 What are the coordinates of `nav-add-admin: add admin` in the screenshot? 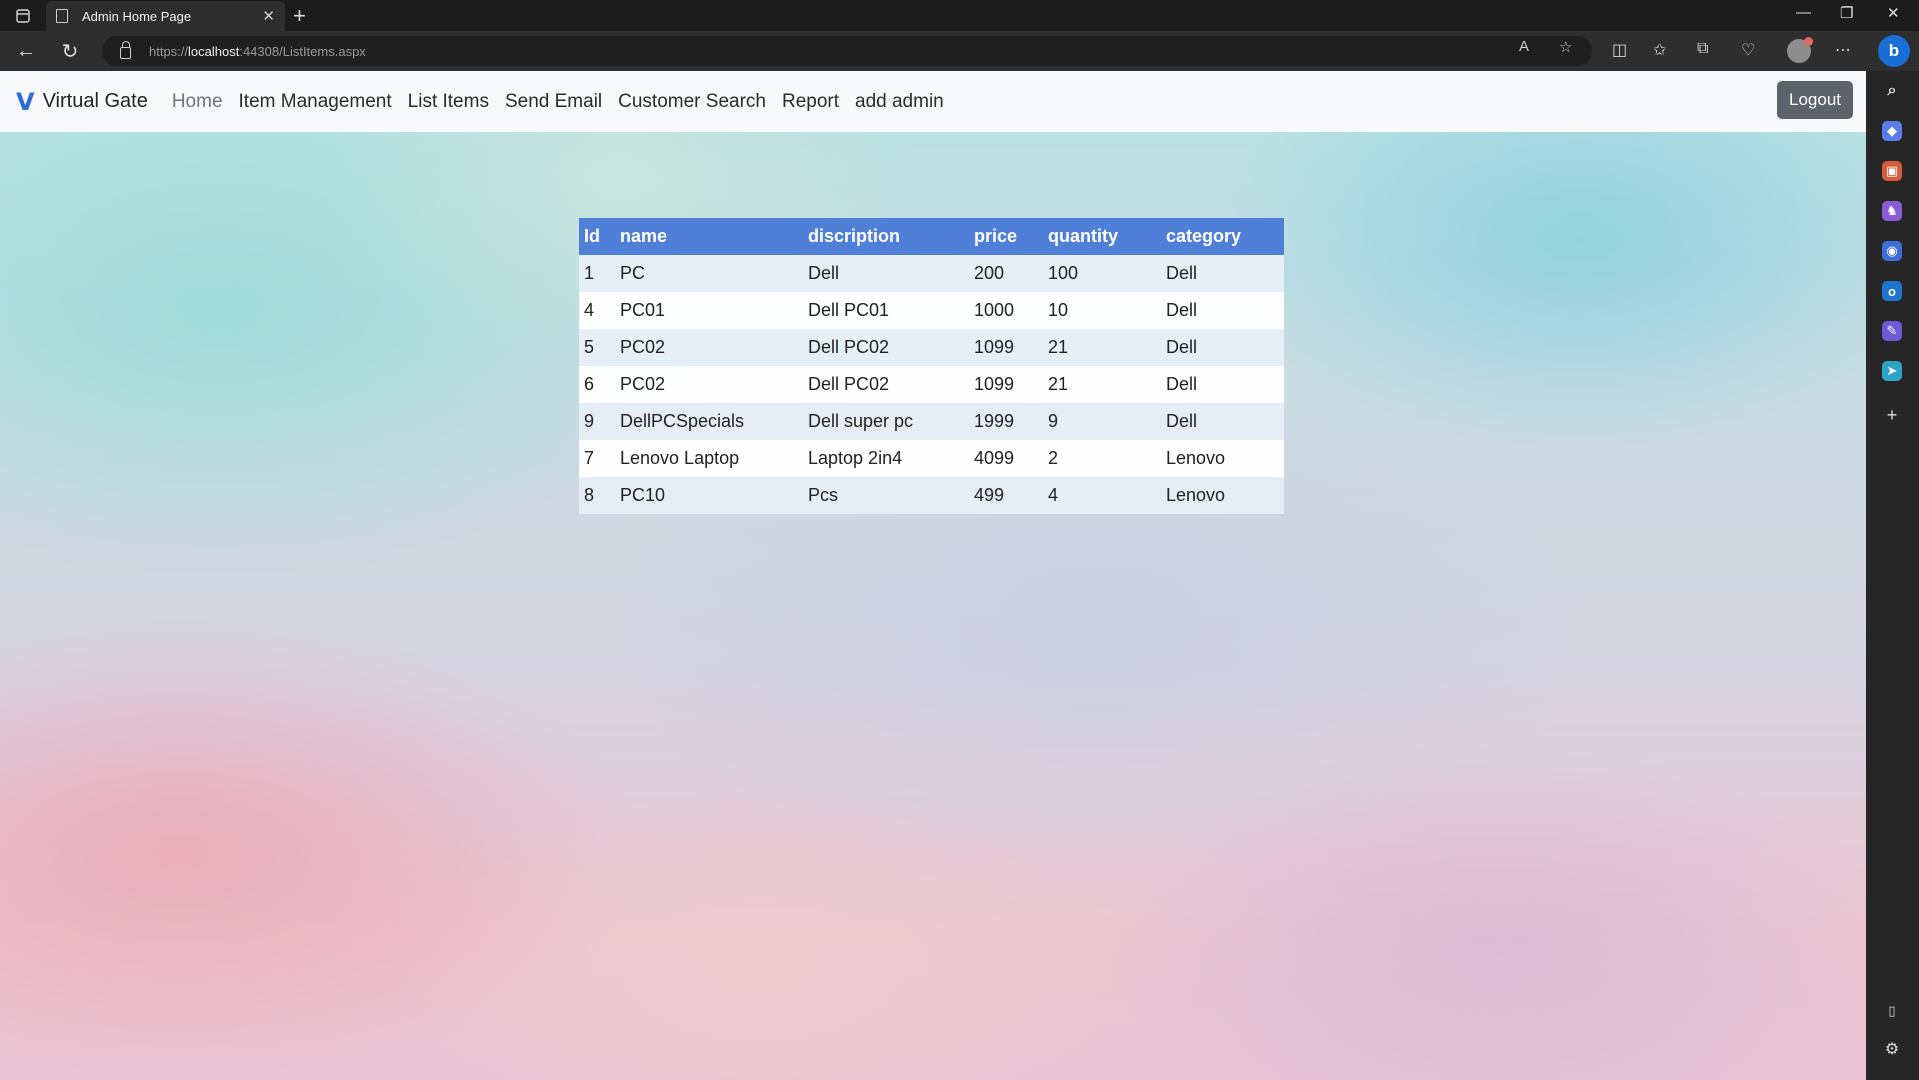 It's located at (899, 102).